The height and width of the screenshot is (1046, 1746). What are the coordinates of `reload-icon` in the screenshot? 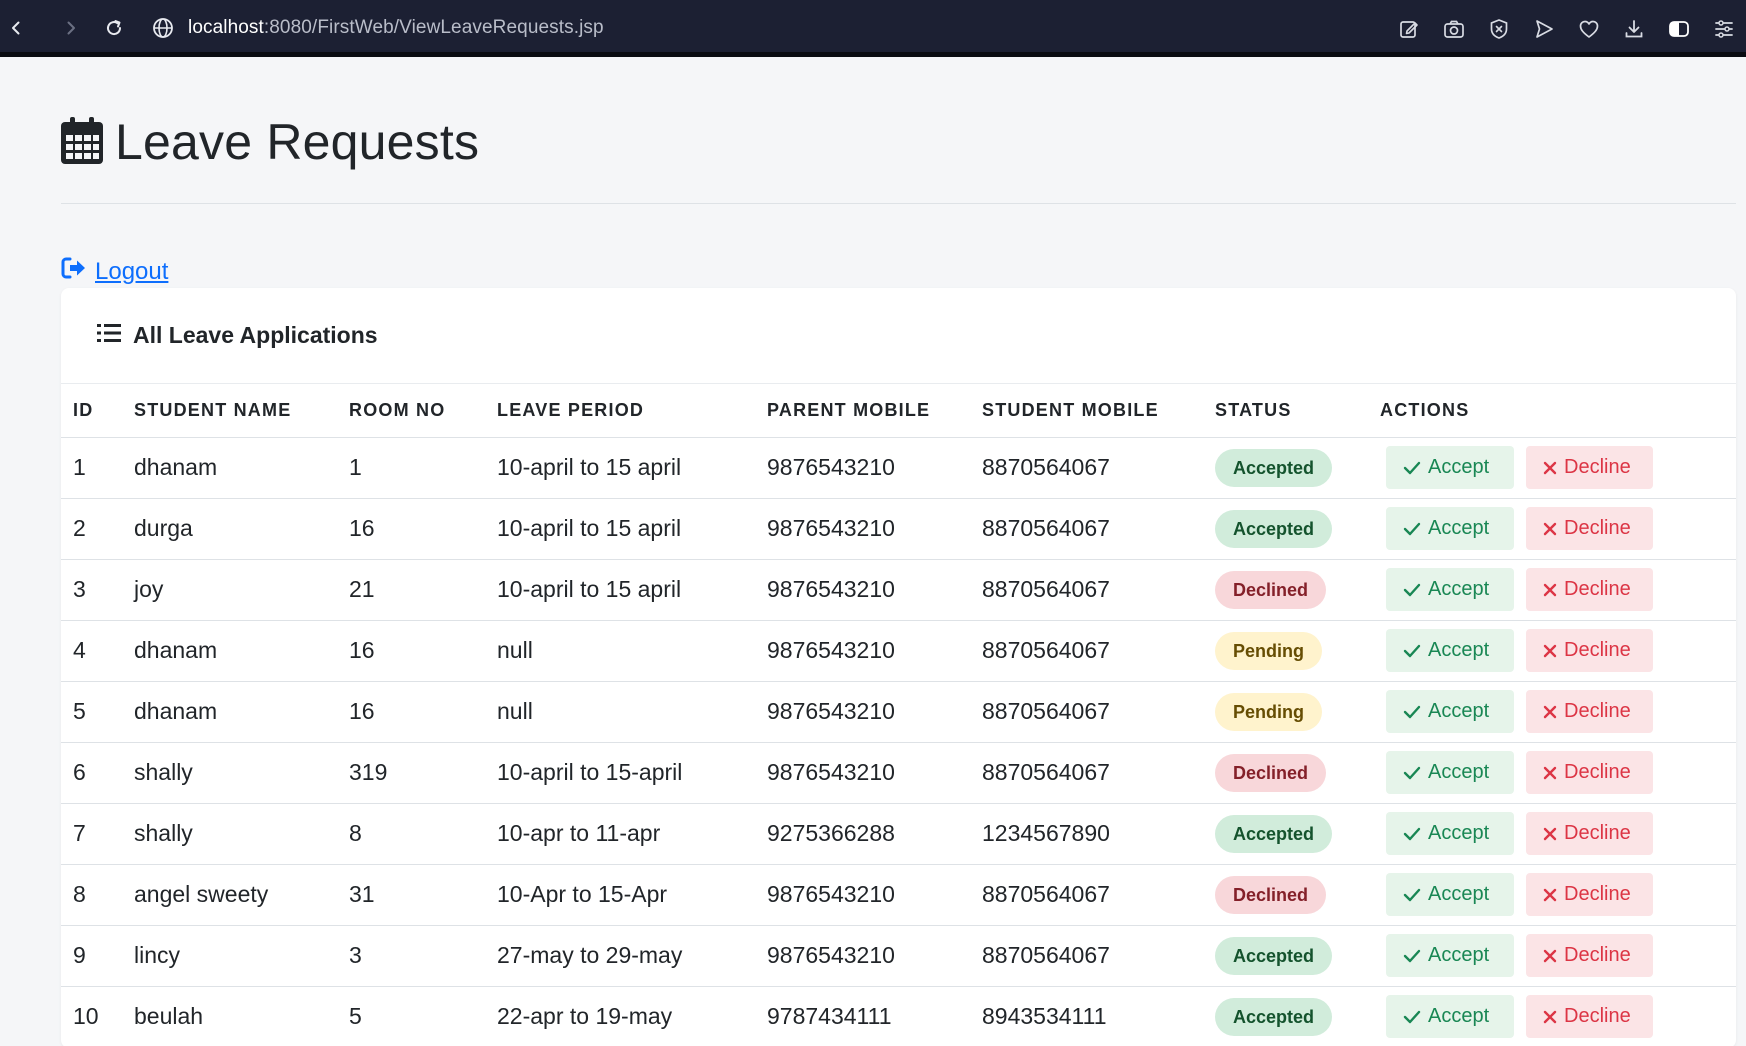 It's located at (114, 28).